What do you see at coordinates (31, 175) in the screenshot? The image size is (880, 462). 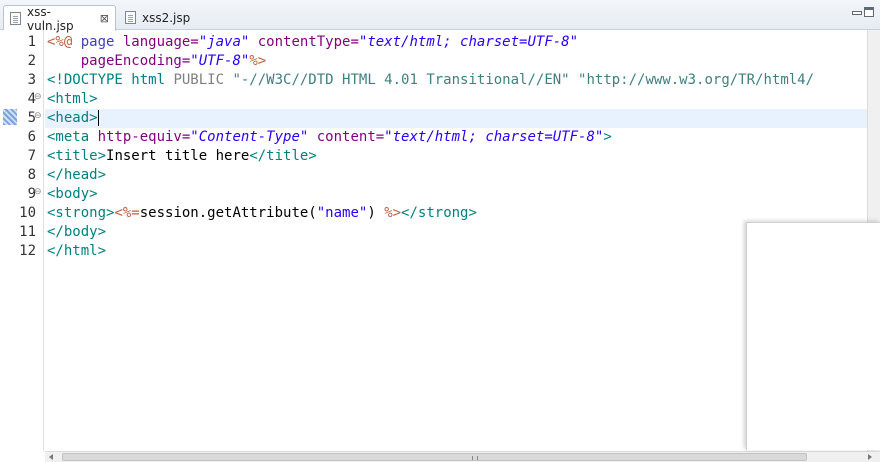 I see `line-number: 8` at bounding box center [31, 175].